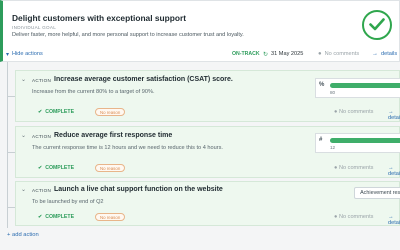 This screenshot has height=250, width=400. What do you see at coordinates (333, 92) in the screenshot?
I see `progress-min: 80` at bounding box center [333, 92].